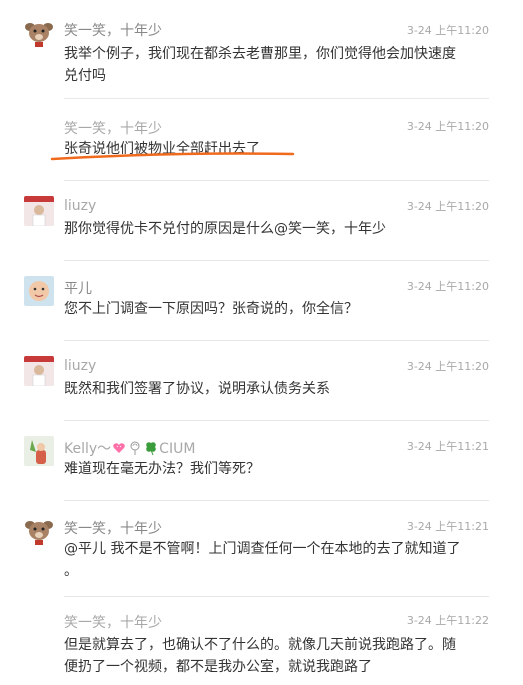 The width and height of the screenshot is (523, 685). I want to click on highlight-underline, so click(172, 156).